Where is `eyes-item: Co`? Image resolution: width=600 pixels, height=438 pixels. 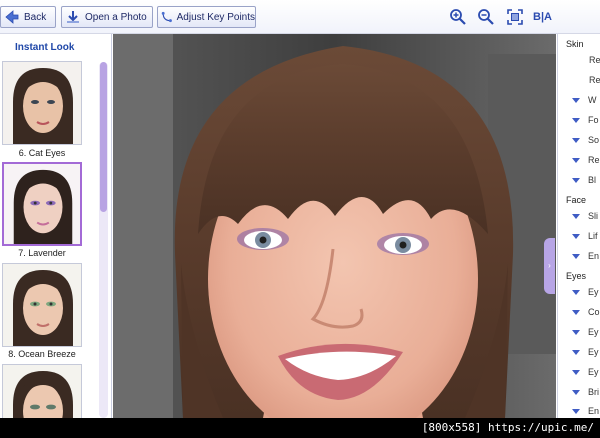 eyes-item: Co is located at coordinates (586, 313).